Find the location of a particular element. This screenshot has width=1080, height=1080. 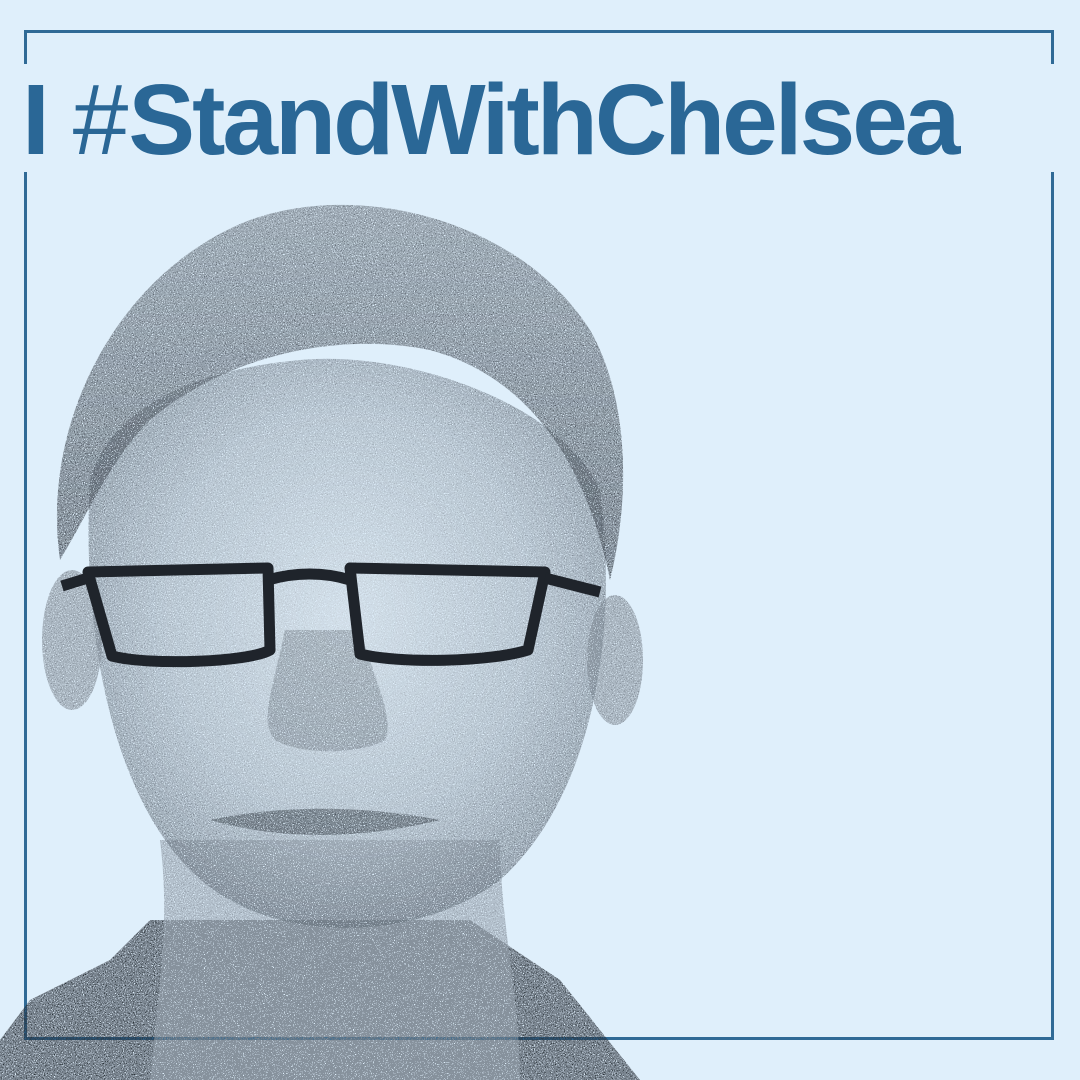

headline: I #StandWithChelsea is located at coordinates (542, 120).